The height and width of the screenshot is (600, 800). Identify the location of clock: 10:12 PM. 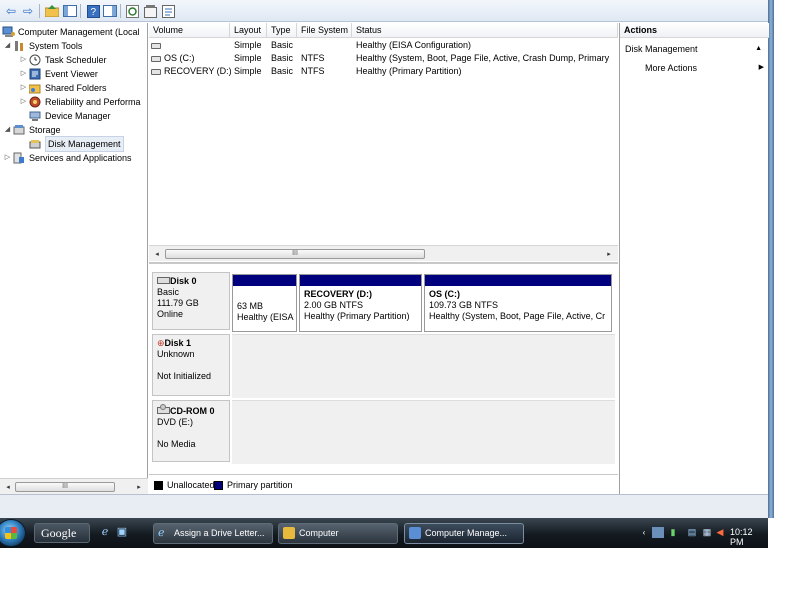
(749, 537).